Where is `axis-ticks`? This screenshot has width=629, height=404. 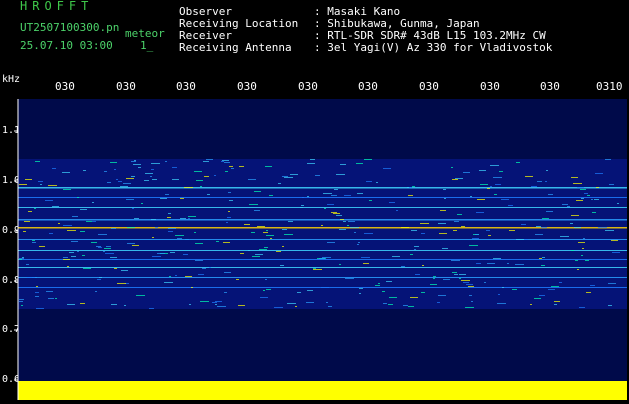 axis-ticks is located at coordinates (16, 249).